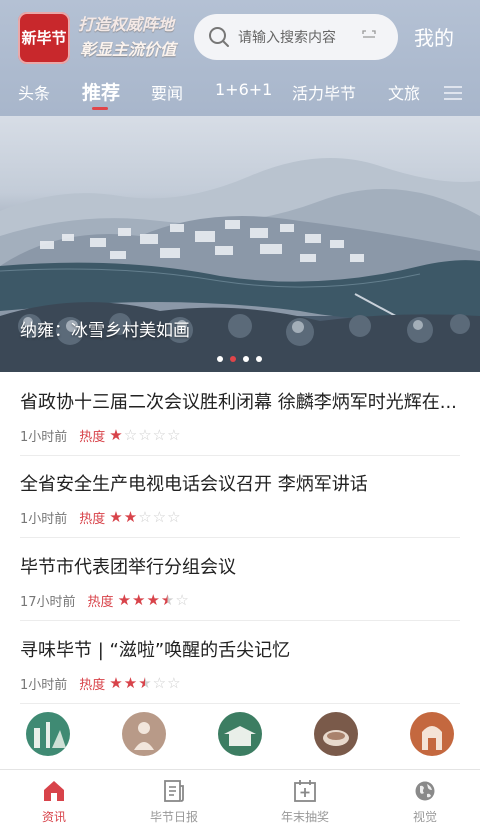  I want to click on mine-link: 我的, so click(434, 36).